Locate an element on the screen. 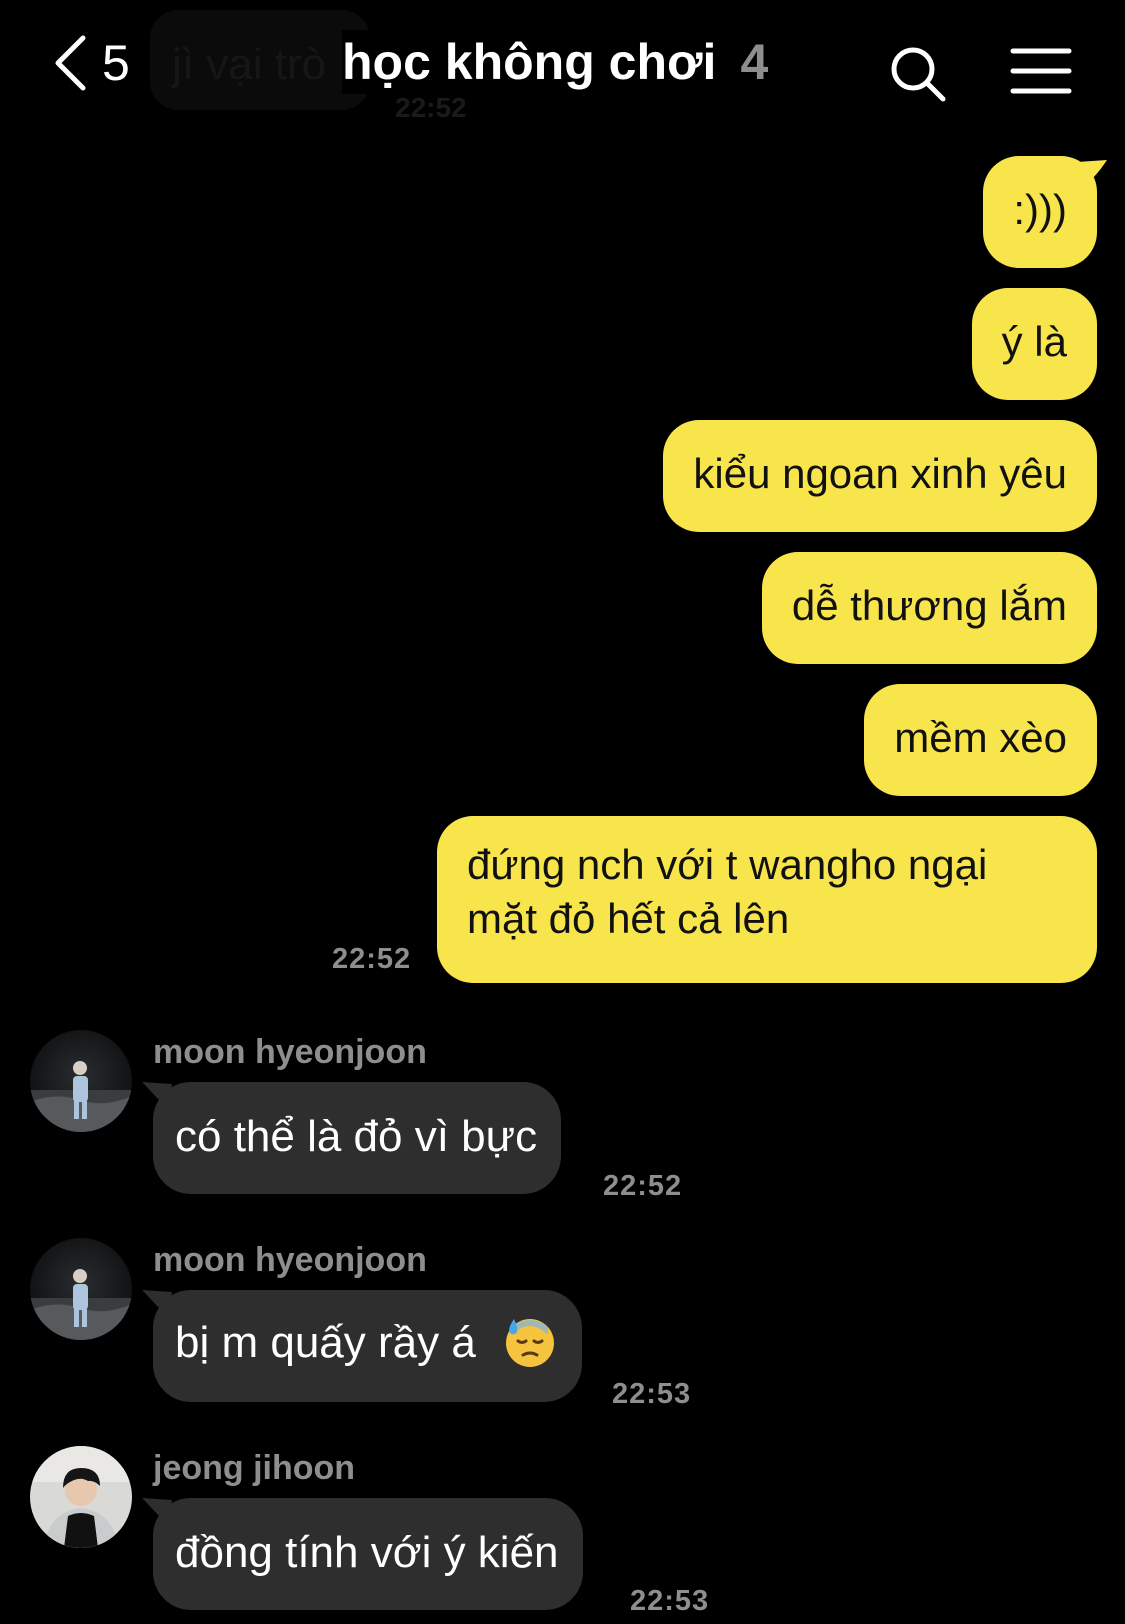 Image resolution: width=1125 pixels, height=1624 pixels. downcast-face-with-sweat-icon is located at coordinates (530, 1343).